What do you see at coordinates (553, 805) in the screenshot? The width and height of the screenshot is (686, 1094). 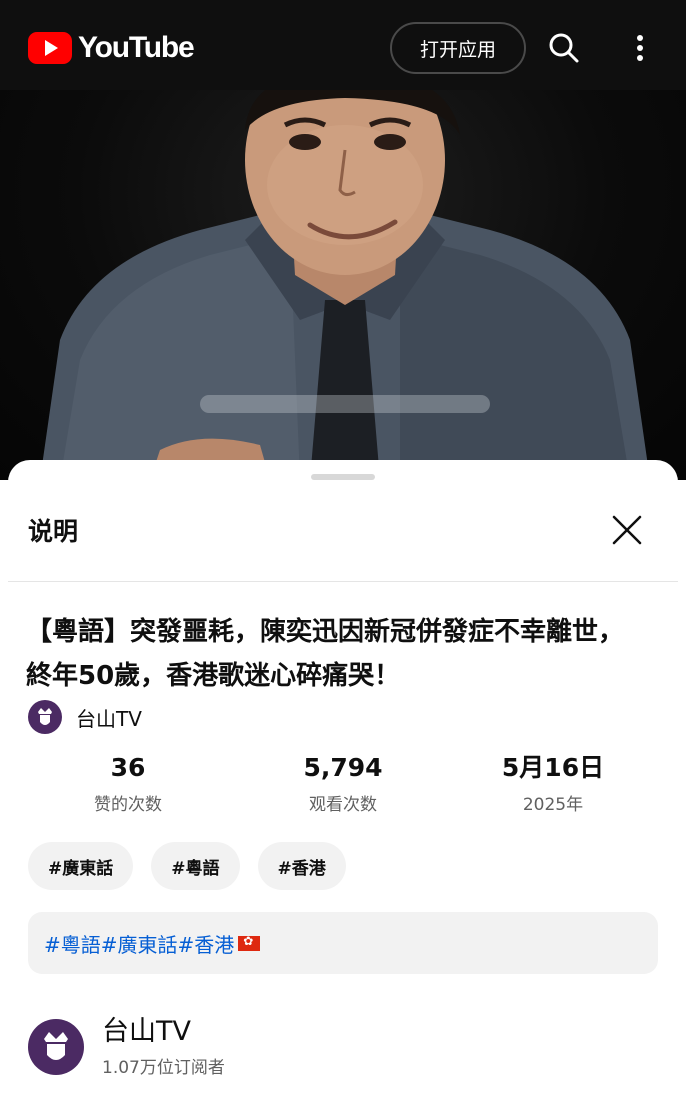 I see `stat-label: 2025年` at bounding box center [553, 805].